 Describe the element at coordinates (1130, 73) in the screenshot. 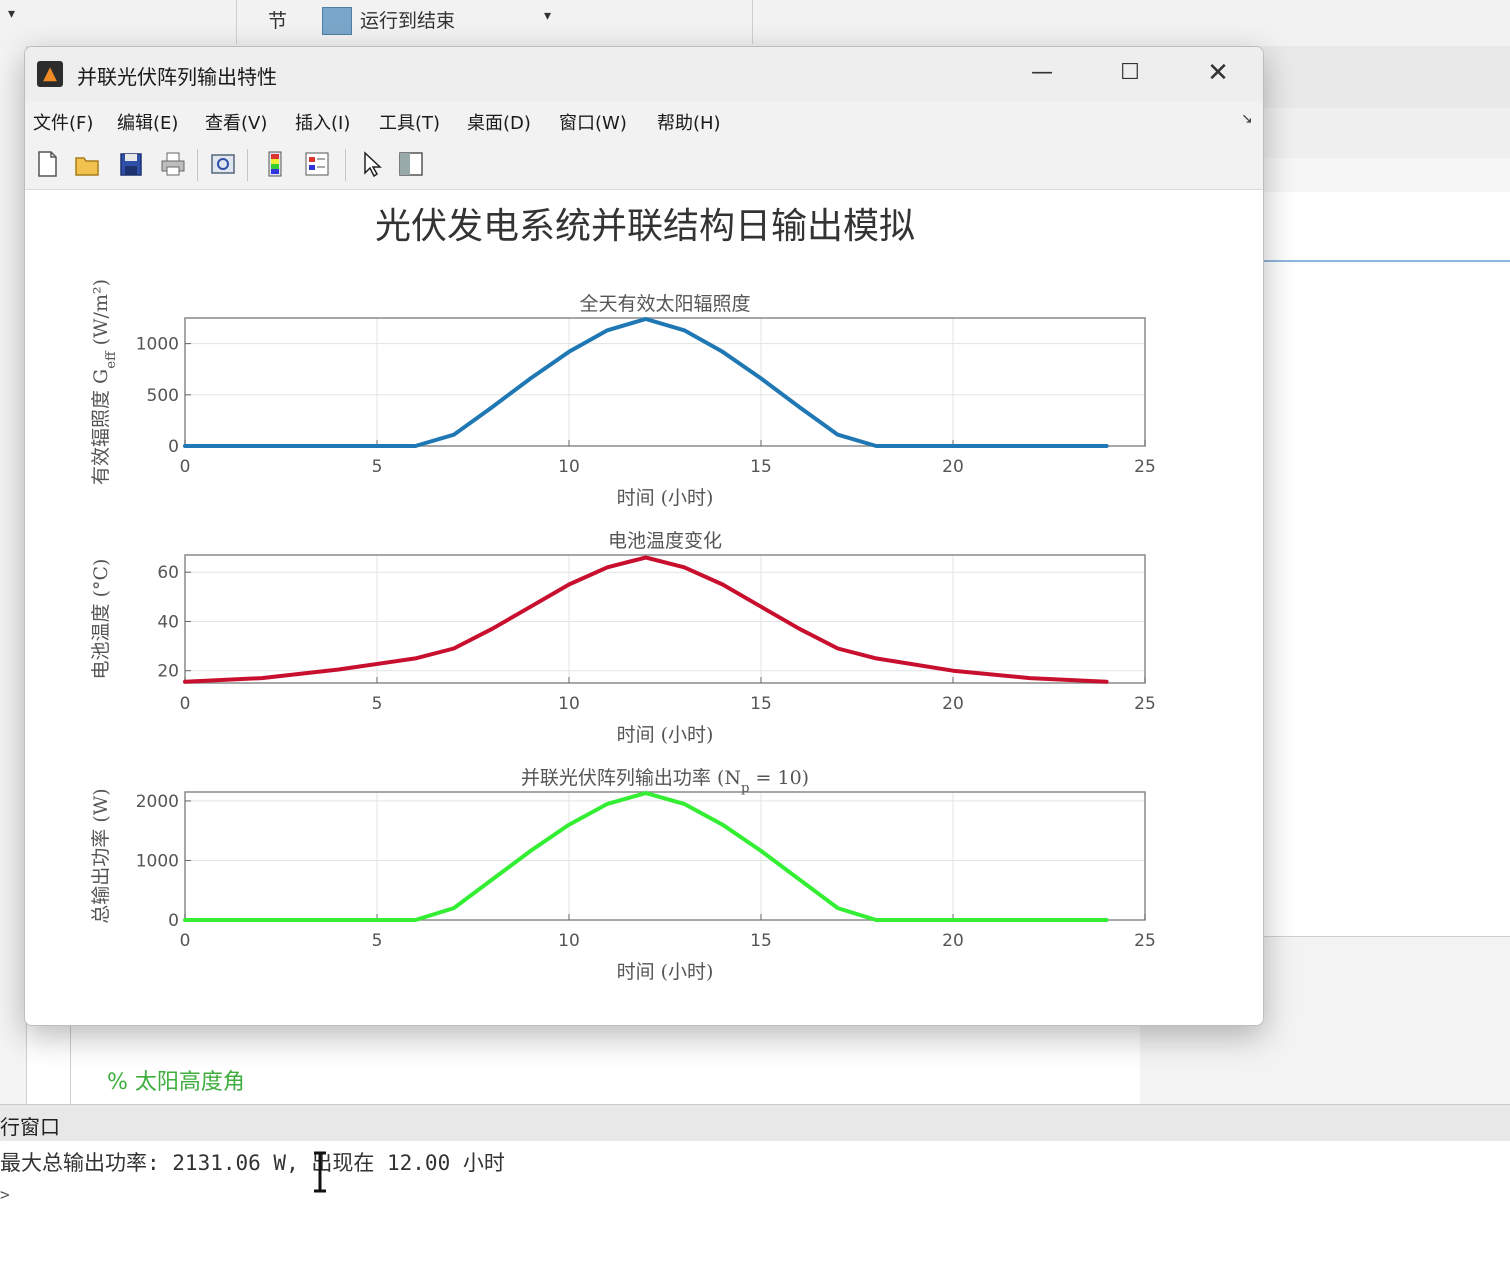

I see `maximize-button: ☐` at that location.